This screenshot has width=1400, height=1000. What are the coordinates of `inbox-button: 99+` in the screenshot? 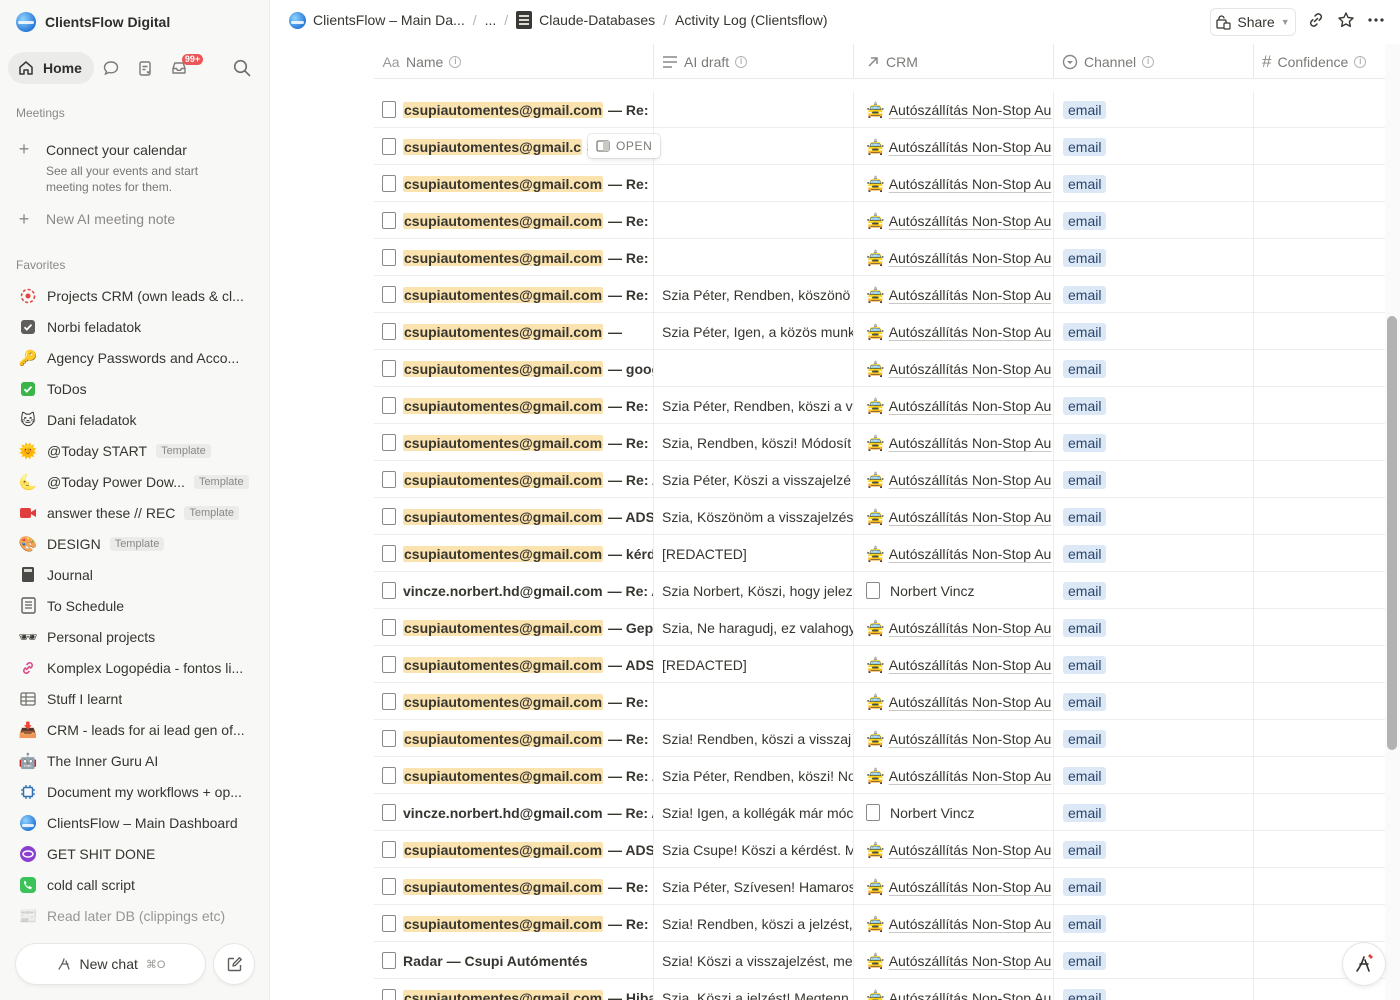 It's located at (183, 68).